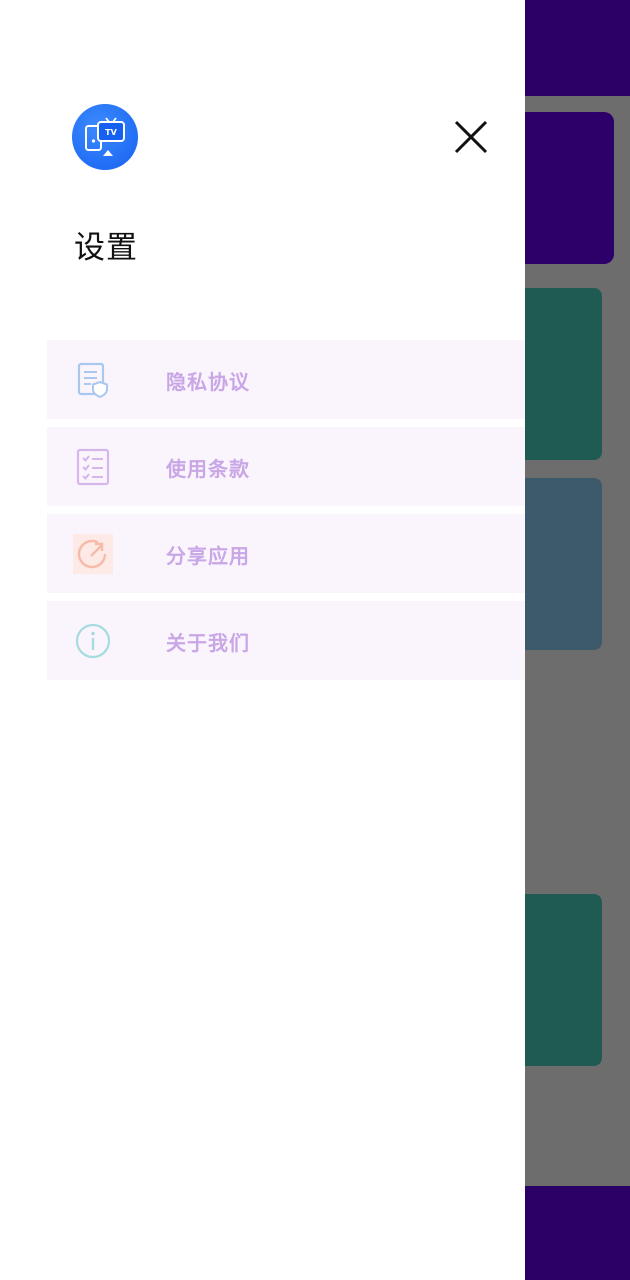 This screenshot has width=630, height=1280. What do you see at coordinates (208, 643) in the screenshot?
I see `menu-label-about-us: 关于我们` at bounding box center [208, 643].